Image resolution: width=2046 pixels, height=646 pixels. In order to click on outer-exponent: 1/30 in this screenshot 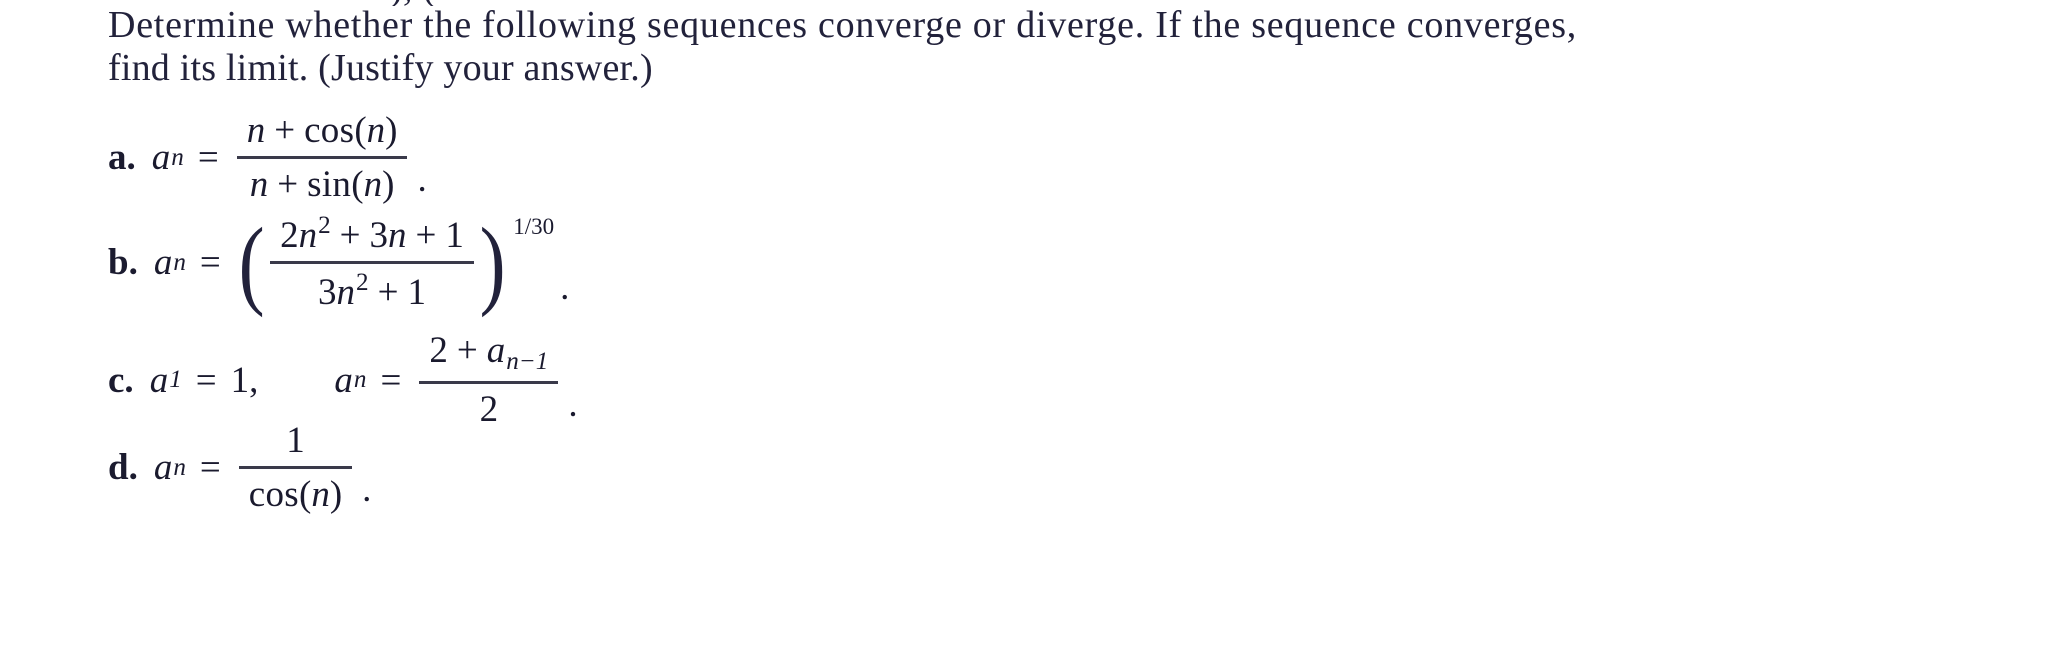, I will do `click(534, 226)`.